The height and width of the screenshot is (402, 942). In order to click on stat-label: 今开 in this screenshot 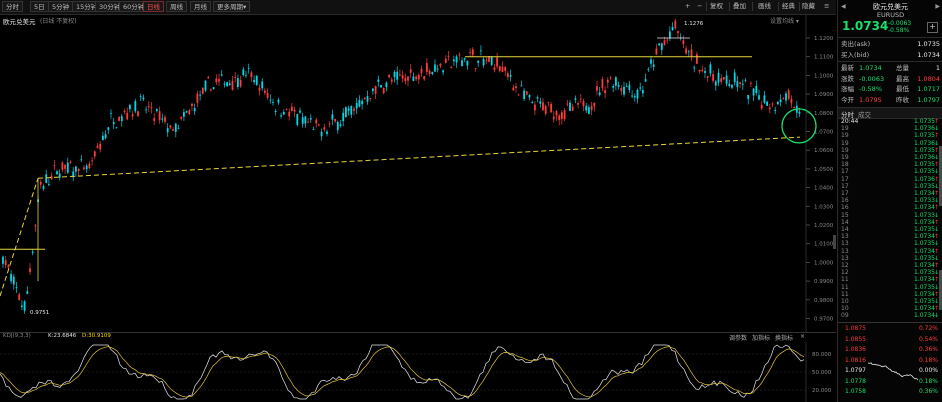, I will do `click(847, 99)`.